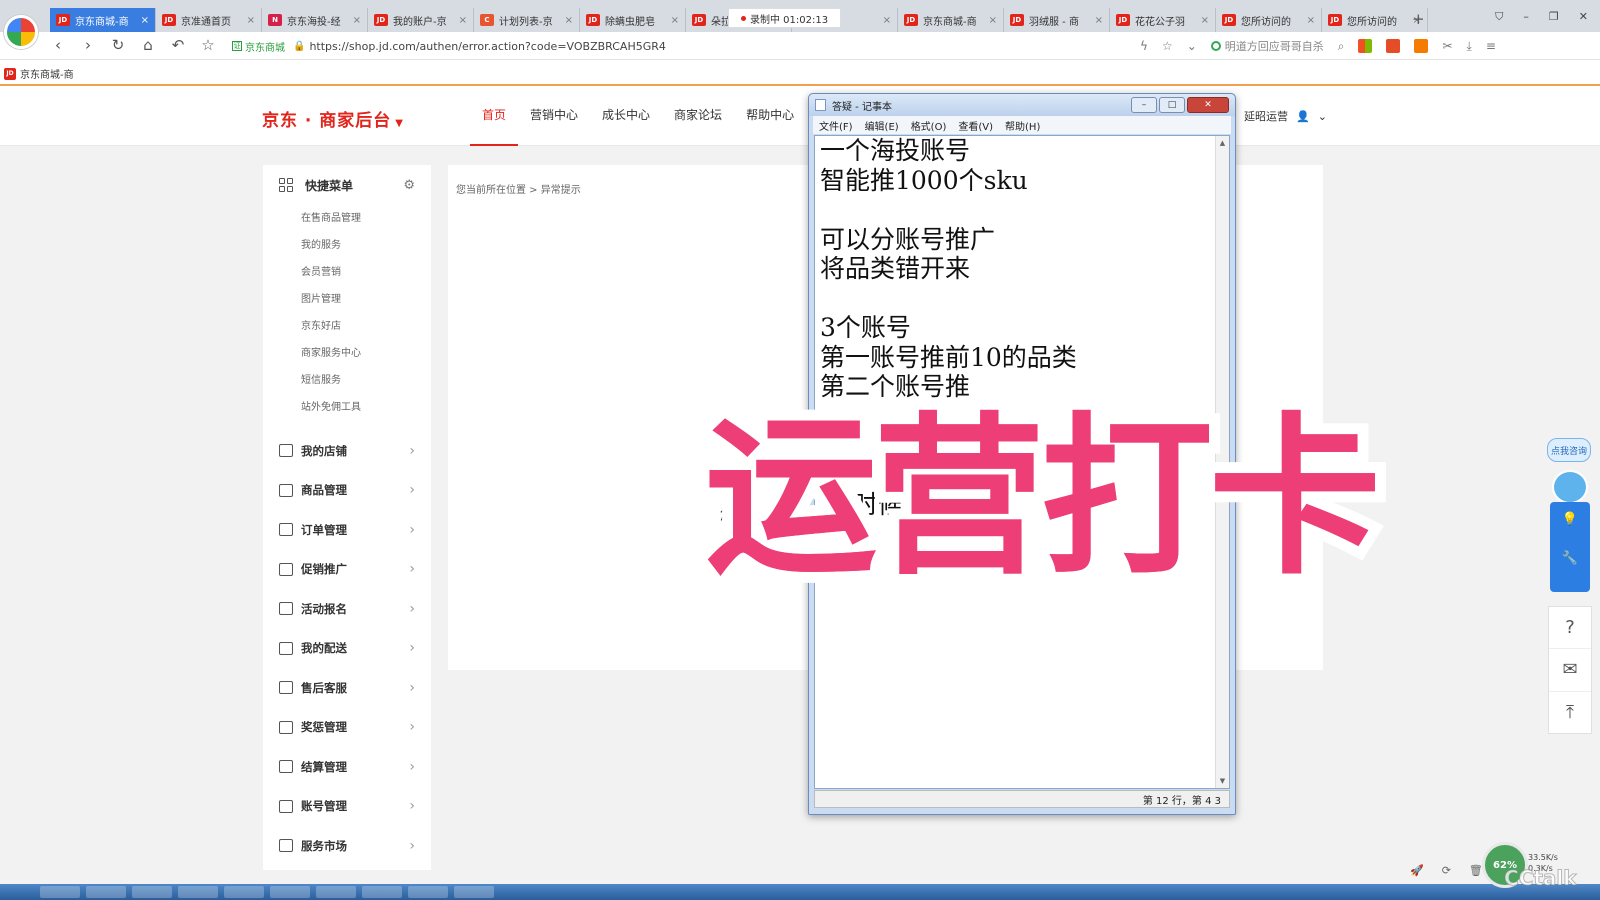  What do you see at coordinates (1570, 487) in the screenshot?
I see `bot-avatar-icon` at bounding box center [1570, 487].